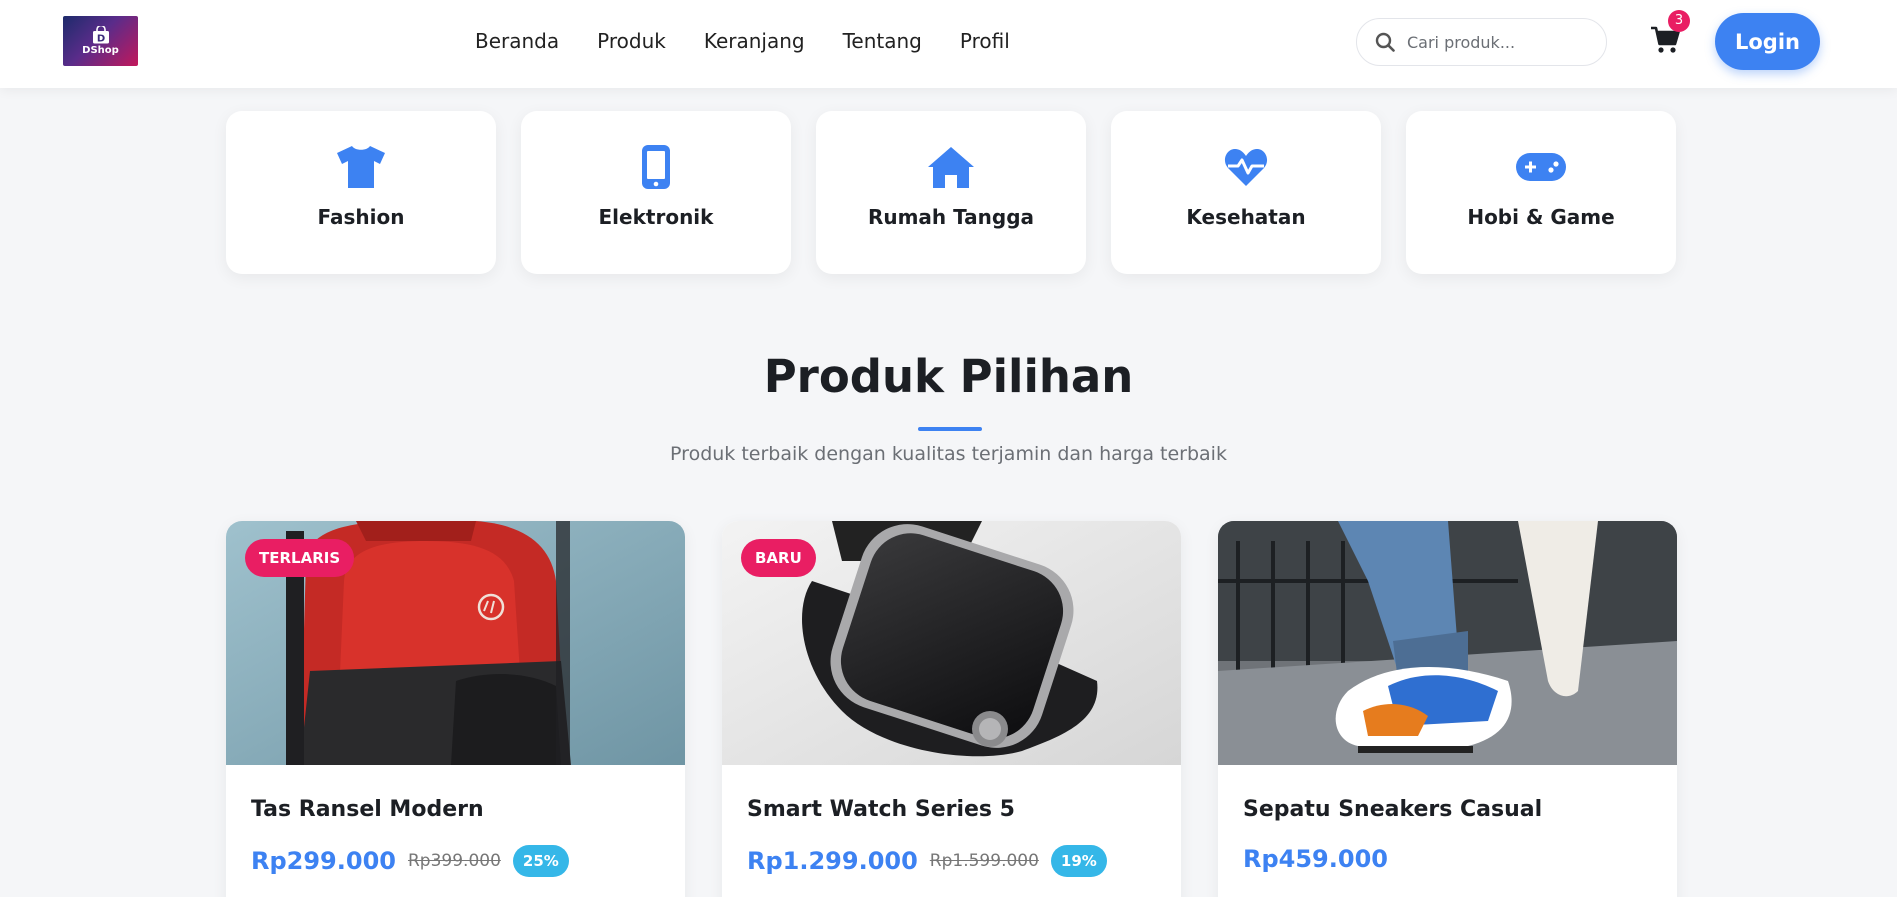 The height and width of the screenshot is (897, 1897). What do you see at coordinates (361, 192) in the screenshot?
I see `category-card-fashion: Fashion` at bounding box center [361, 192].